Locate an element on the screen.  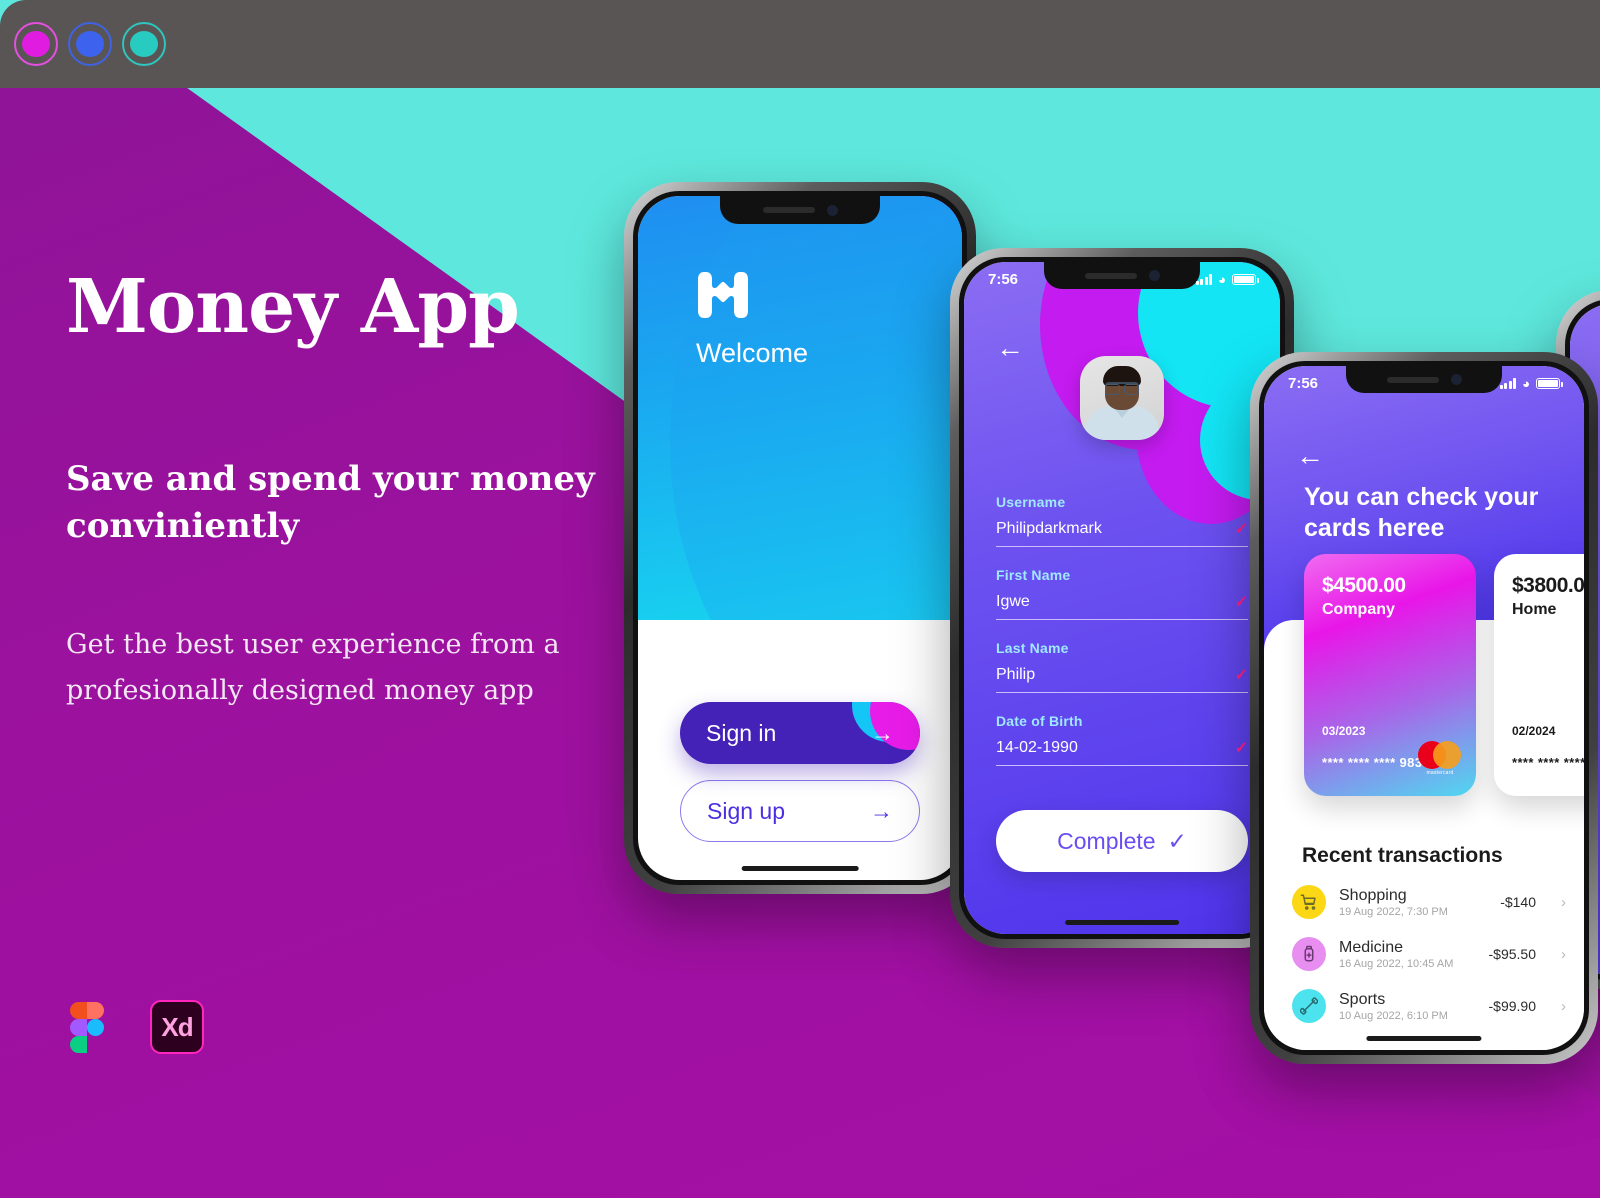
page-title: Money App is located at coordinates (293, 307).